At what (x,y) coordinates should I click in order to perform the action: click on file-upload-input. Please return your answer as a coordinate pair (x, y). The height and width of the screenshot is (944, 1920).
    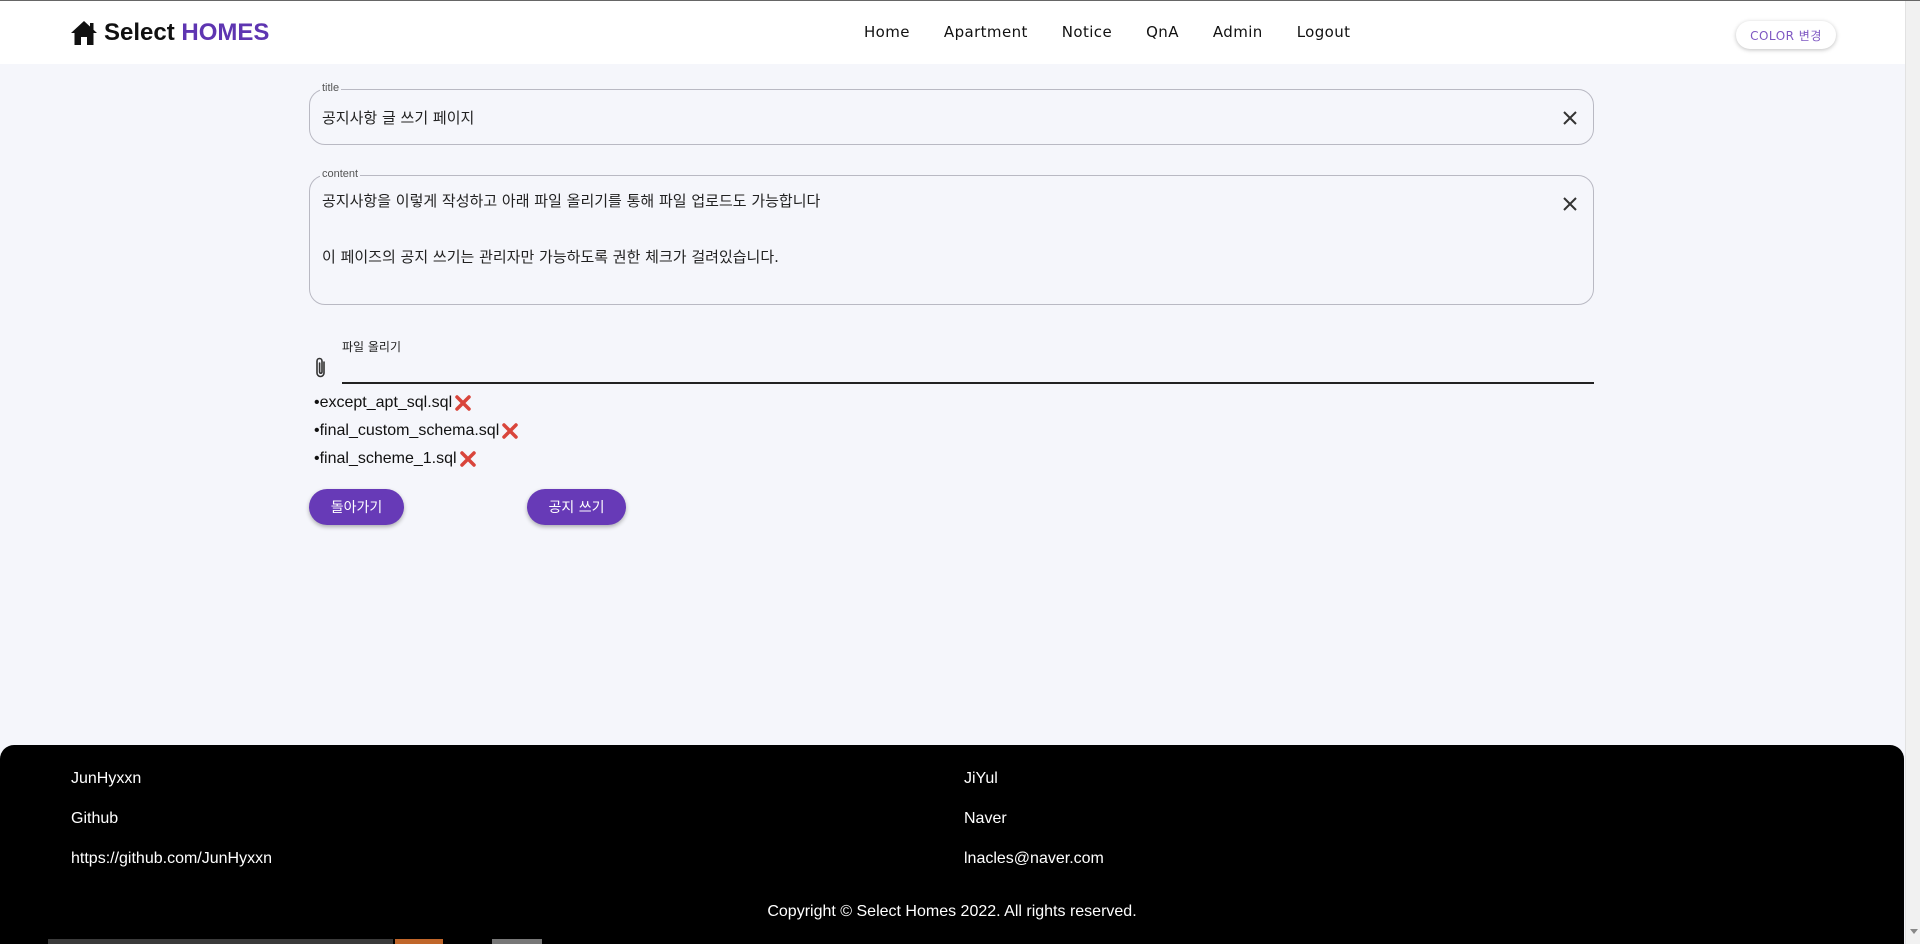
    Looking at the image, I should click on (968, 383).